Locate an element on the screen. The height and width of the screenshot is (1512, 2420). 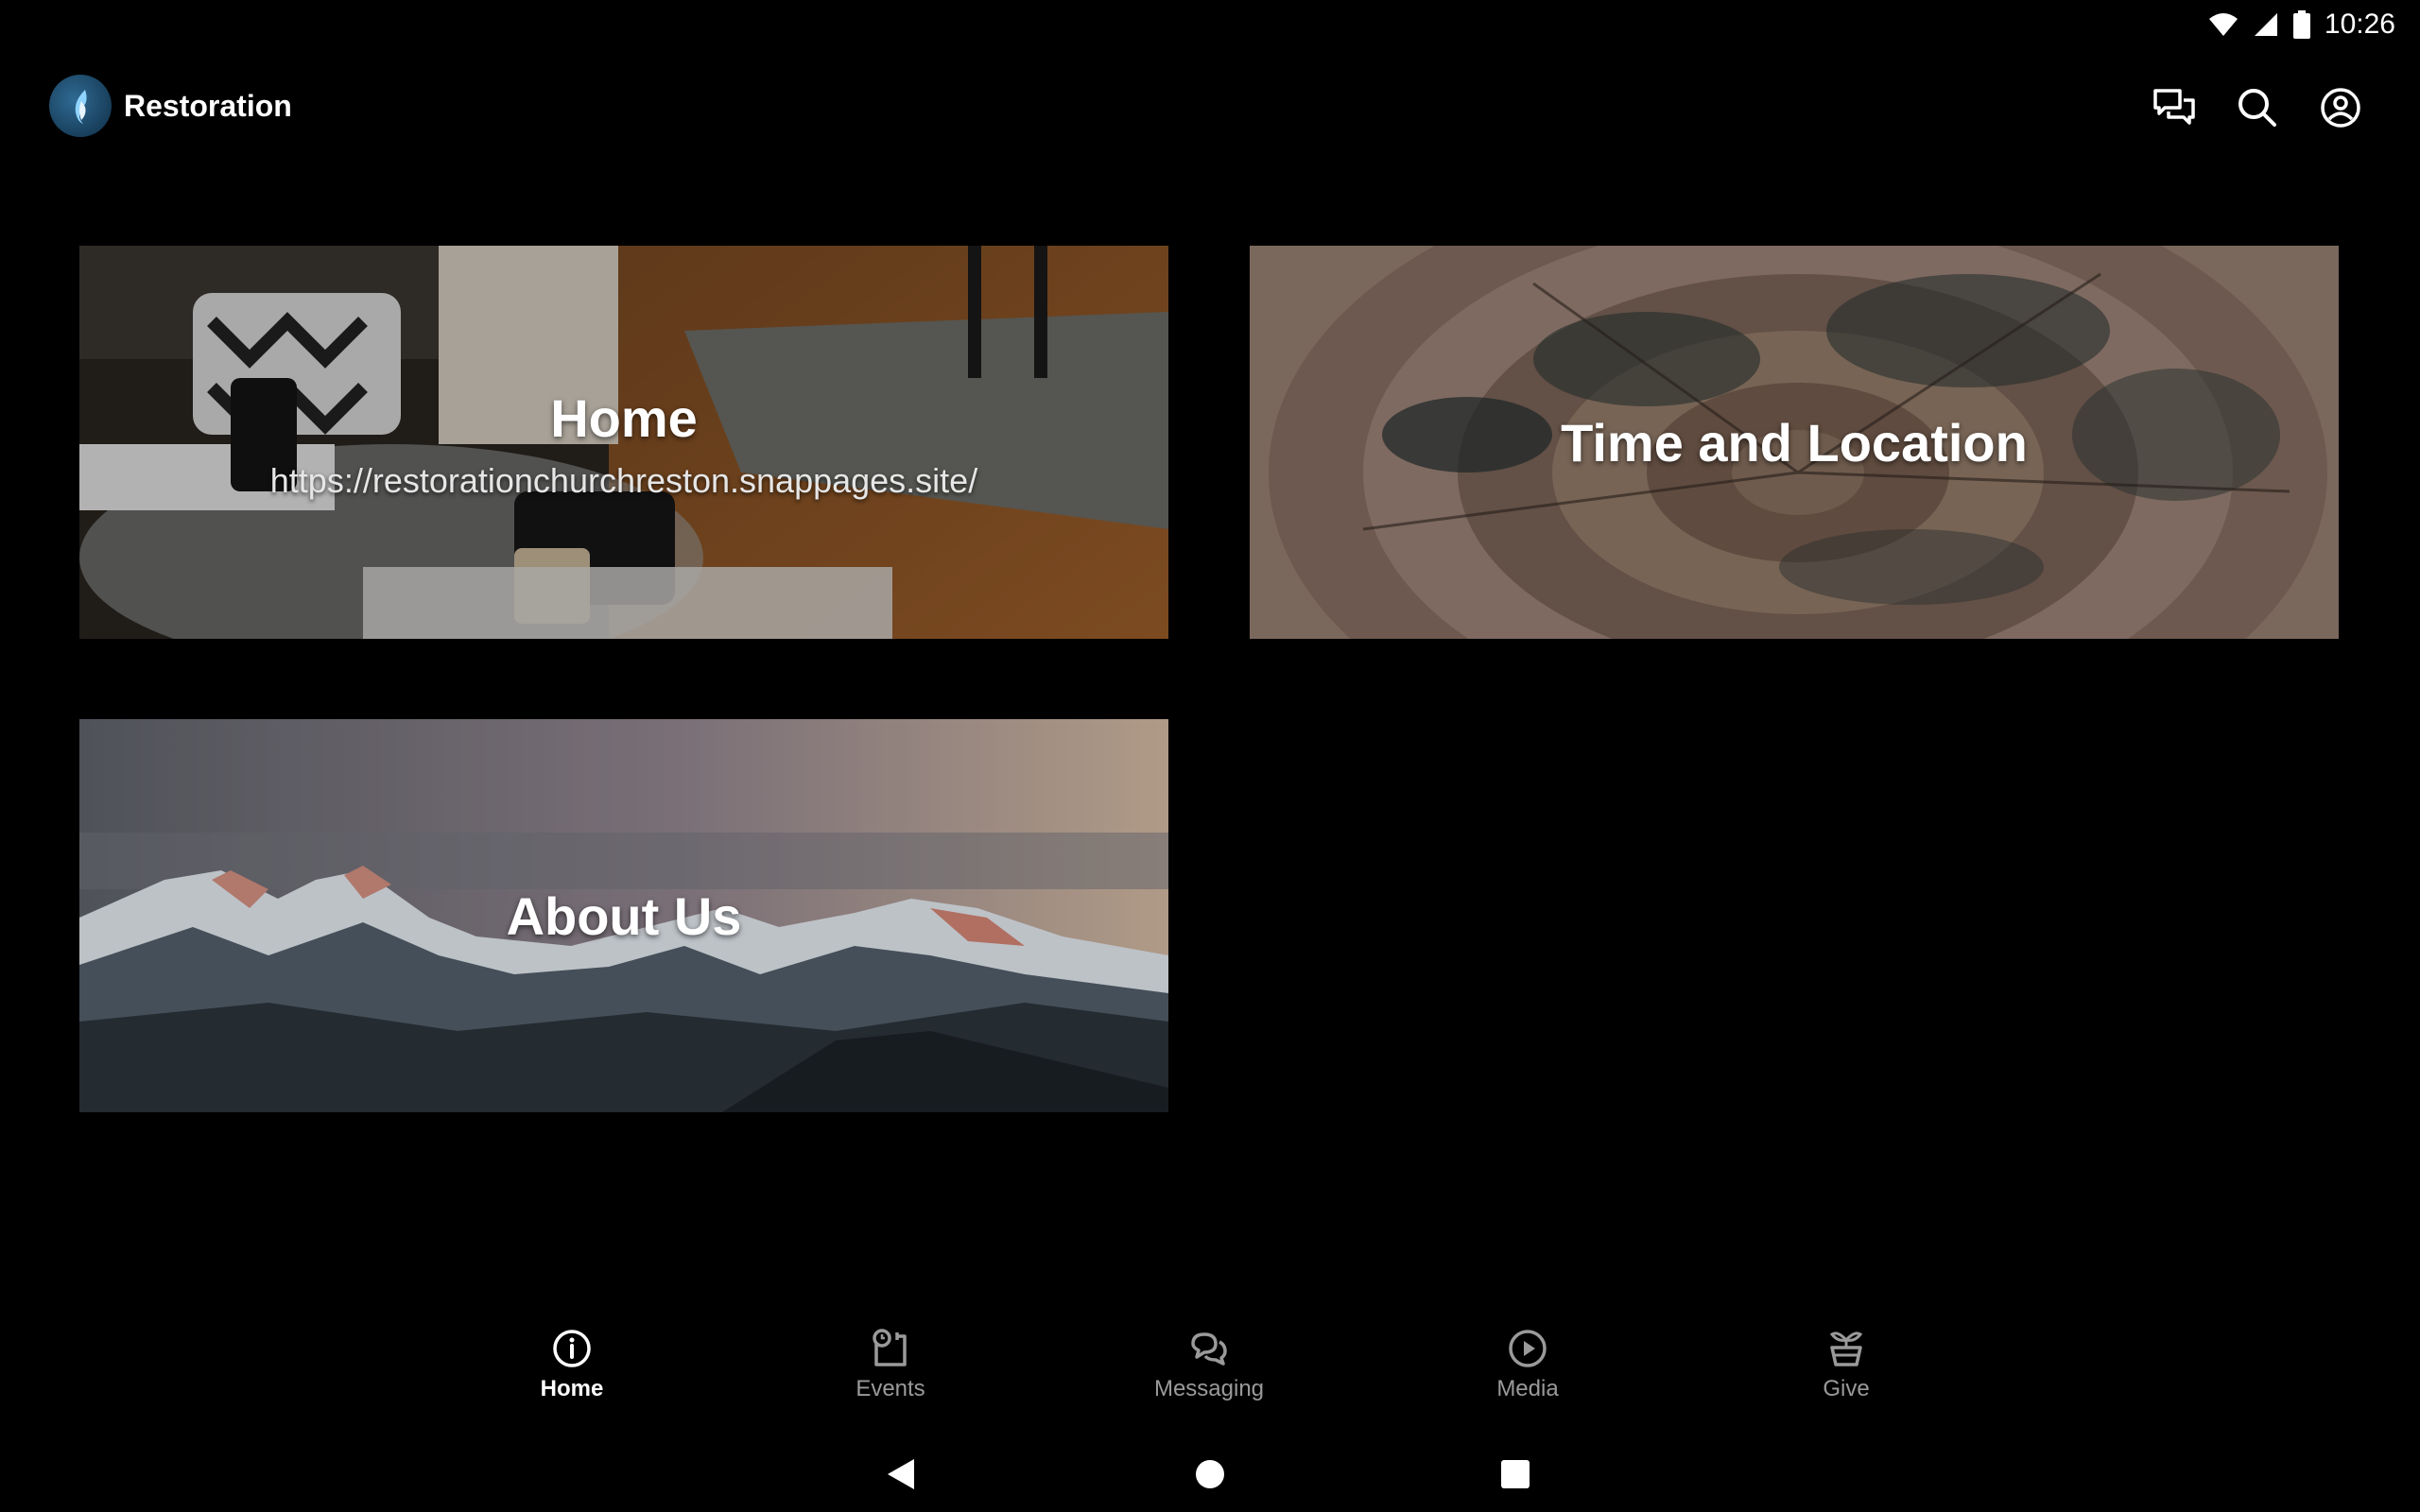
app-bar: Restoration is located at coordinates (1210, 106).